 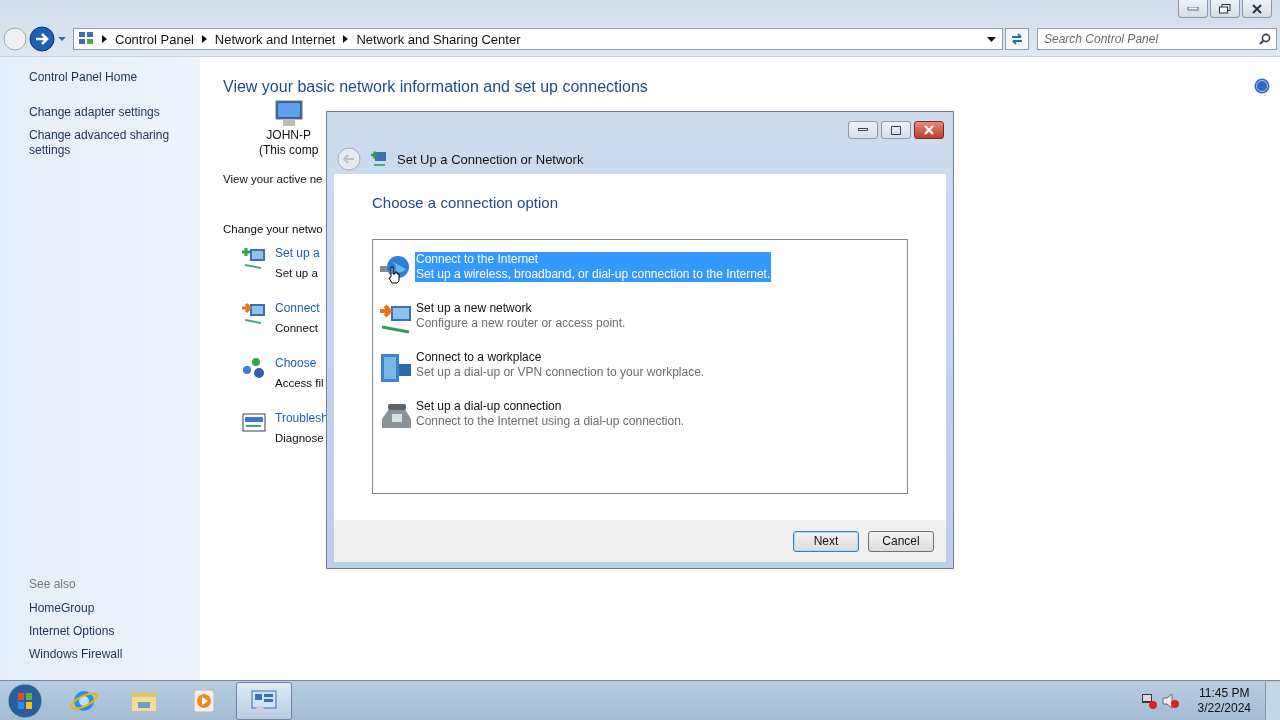 What do you see at coordinates (104, 143) in the screenshot?
I see `sidebar-link: Change advanced sharing settings` at bounding box center [104, 143].